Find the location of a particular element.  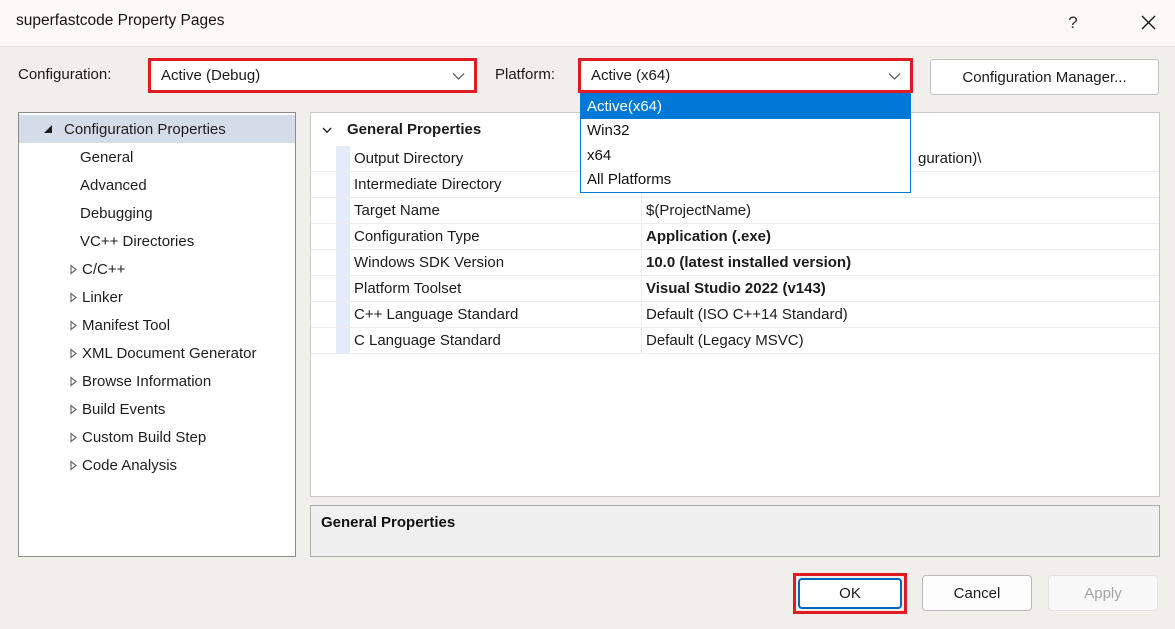

tree-item-configuration-properties: Configuration Properties is located at coordinates (157, 129).